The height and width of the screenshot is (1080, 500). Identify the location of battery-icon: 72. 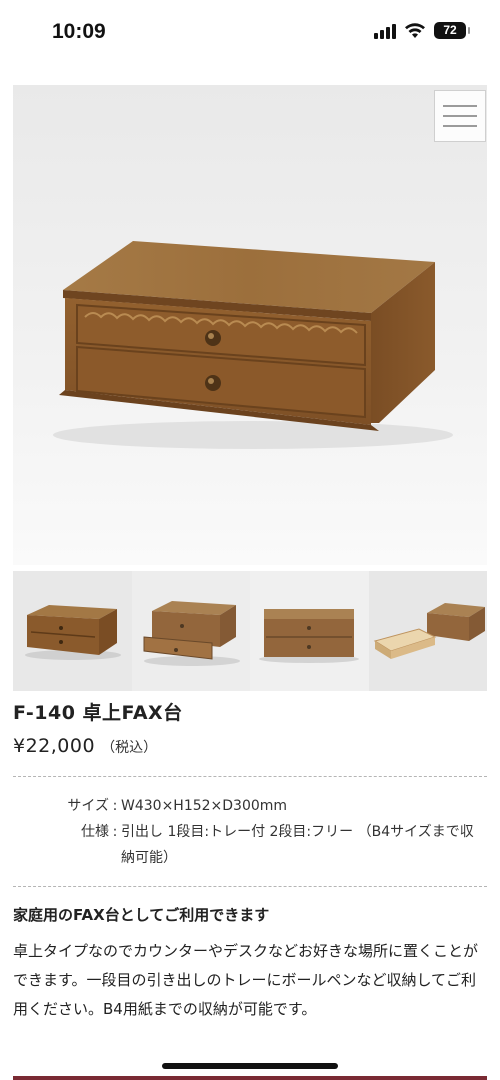
(452, 30).